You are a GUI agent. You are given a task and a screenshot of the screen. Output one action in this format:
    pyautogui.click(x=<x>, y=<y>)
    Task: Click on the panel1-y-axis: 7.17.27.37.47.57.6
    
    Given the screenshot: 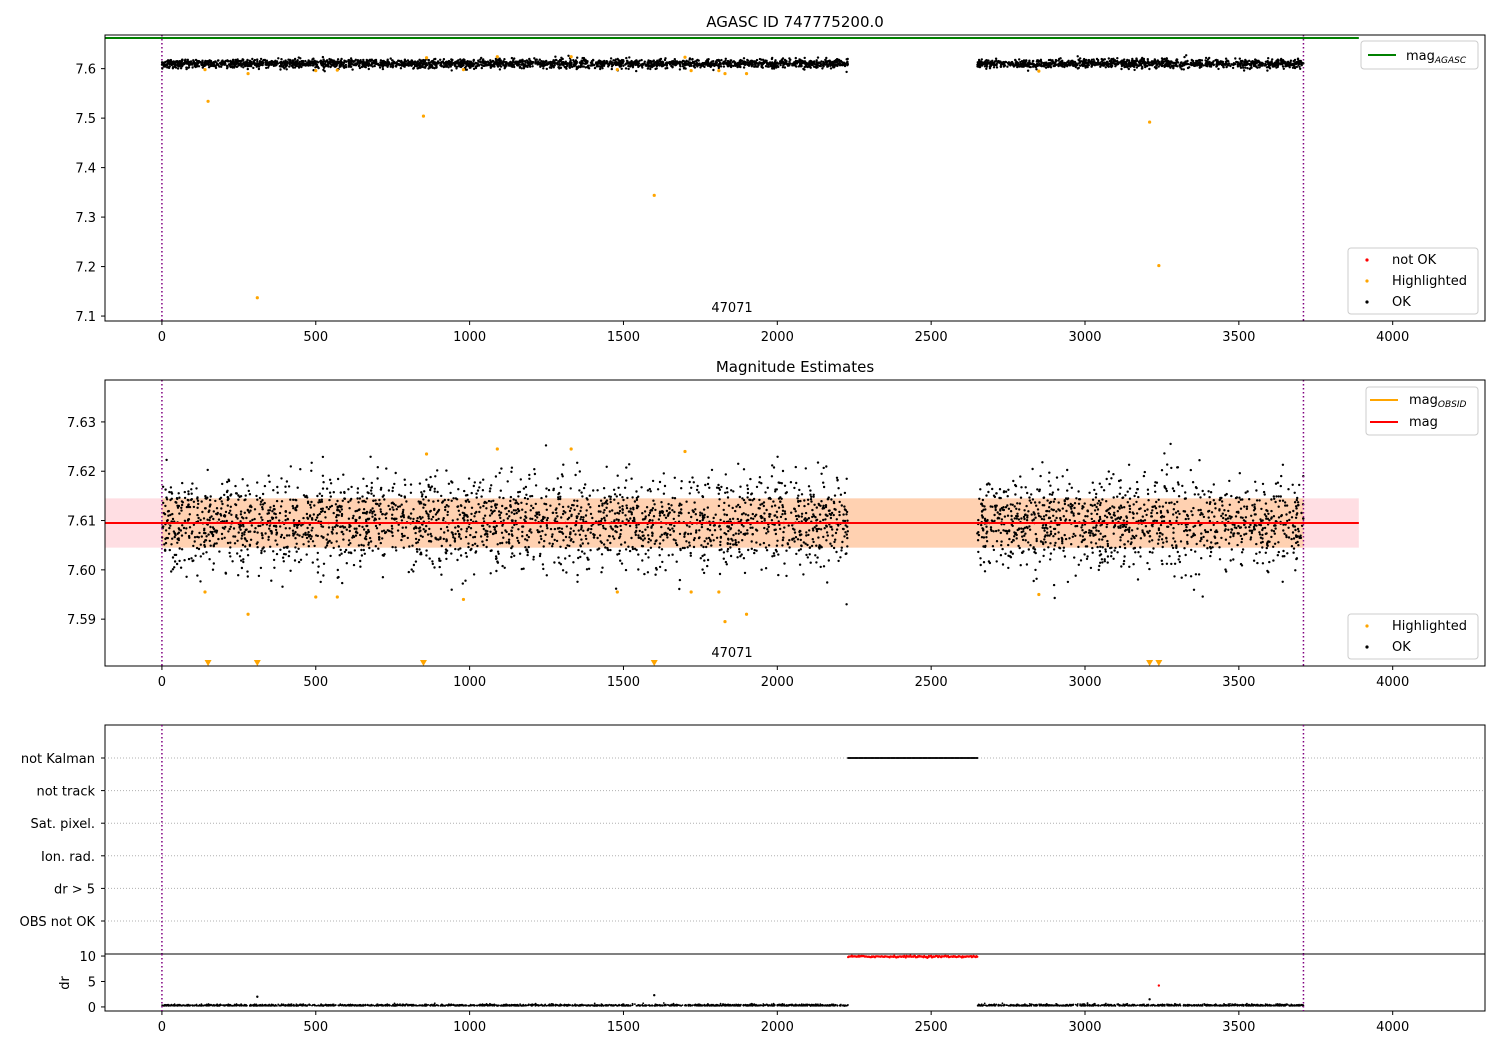 What is the action you would take?
    pyautogui.click(x=90, y=194)
    